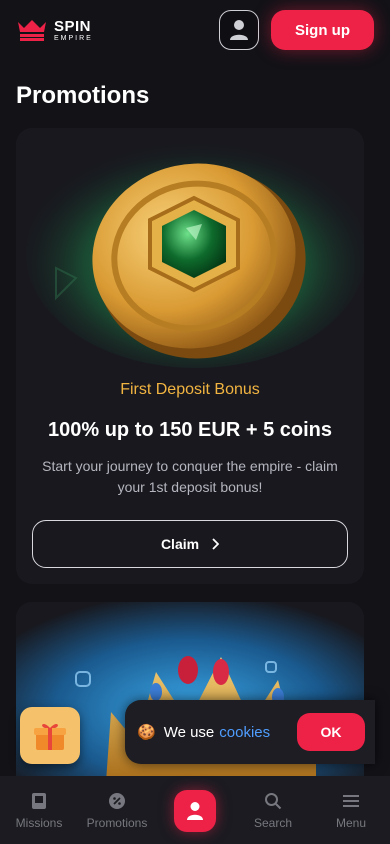 This screenshot has width=390, height=844. I want to click on page-title: Promotions, so click(83, 95).